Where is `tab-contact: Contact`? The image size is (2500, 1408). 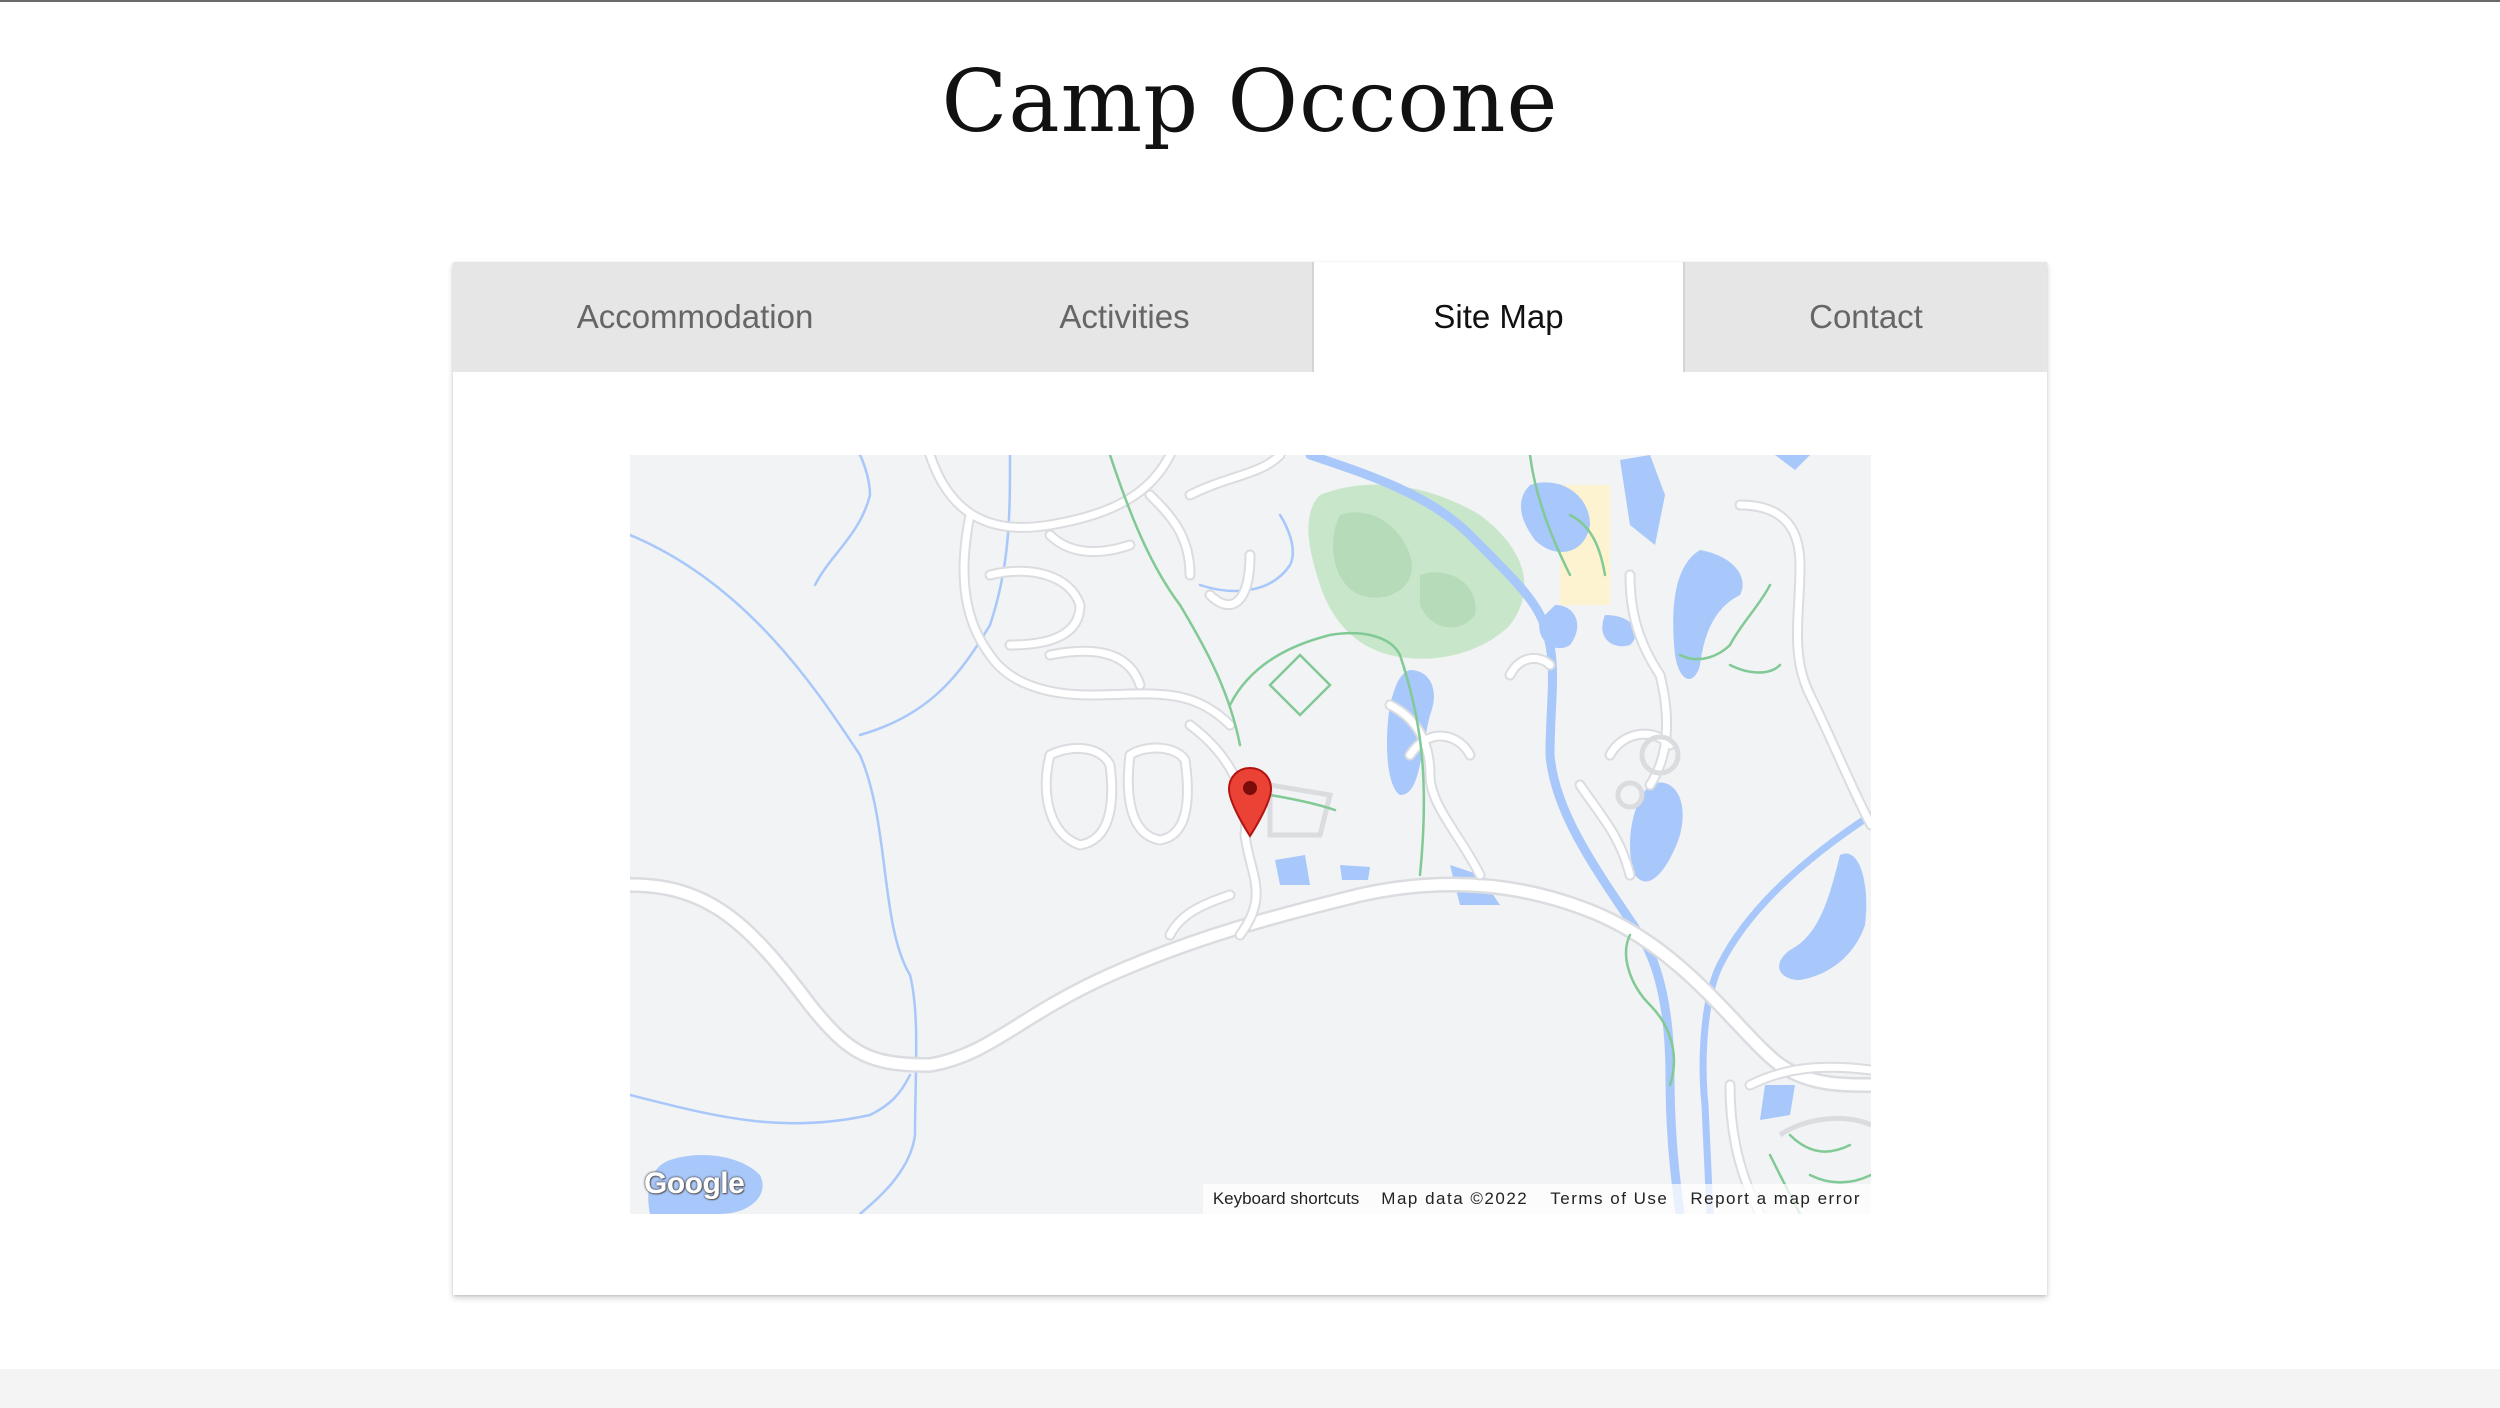
tab-contact: Contact is located at coordinates (1866, 317).